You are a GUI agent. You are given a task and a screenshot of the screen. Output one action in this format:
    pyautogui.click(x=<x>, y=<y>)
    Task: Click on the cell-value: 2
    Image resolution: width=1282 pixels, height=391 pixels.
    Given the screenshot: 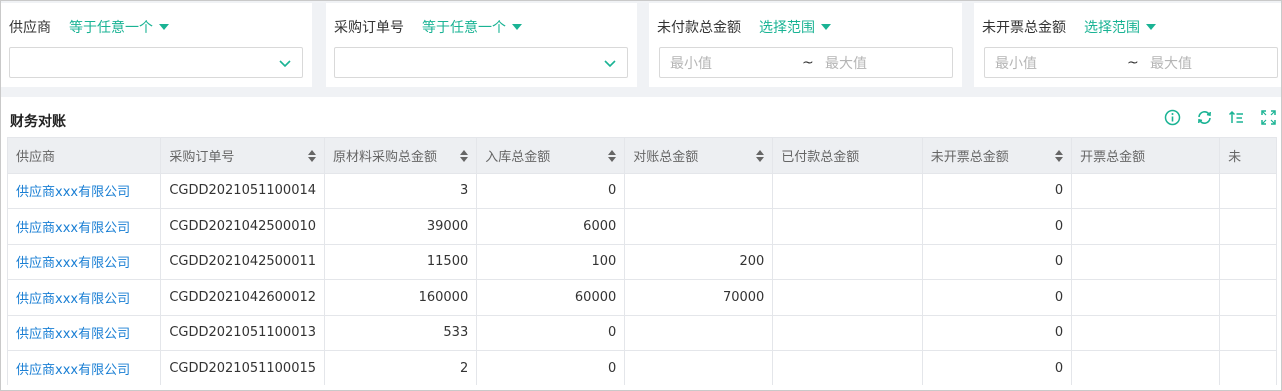 What is the action you would take?
    pyautogui.click(x=464, y=368)
    